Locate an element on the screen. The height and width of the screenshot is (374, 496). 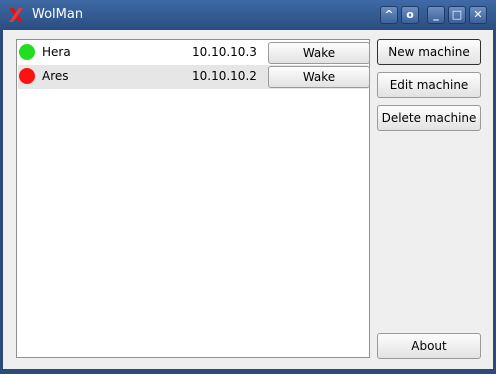
app-x-icon is located at coordinates (16, 15).